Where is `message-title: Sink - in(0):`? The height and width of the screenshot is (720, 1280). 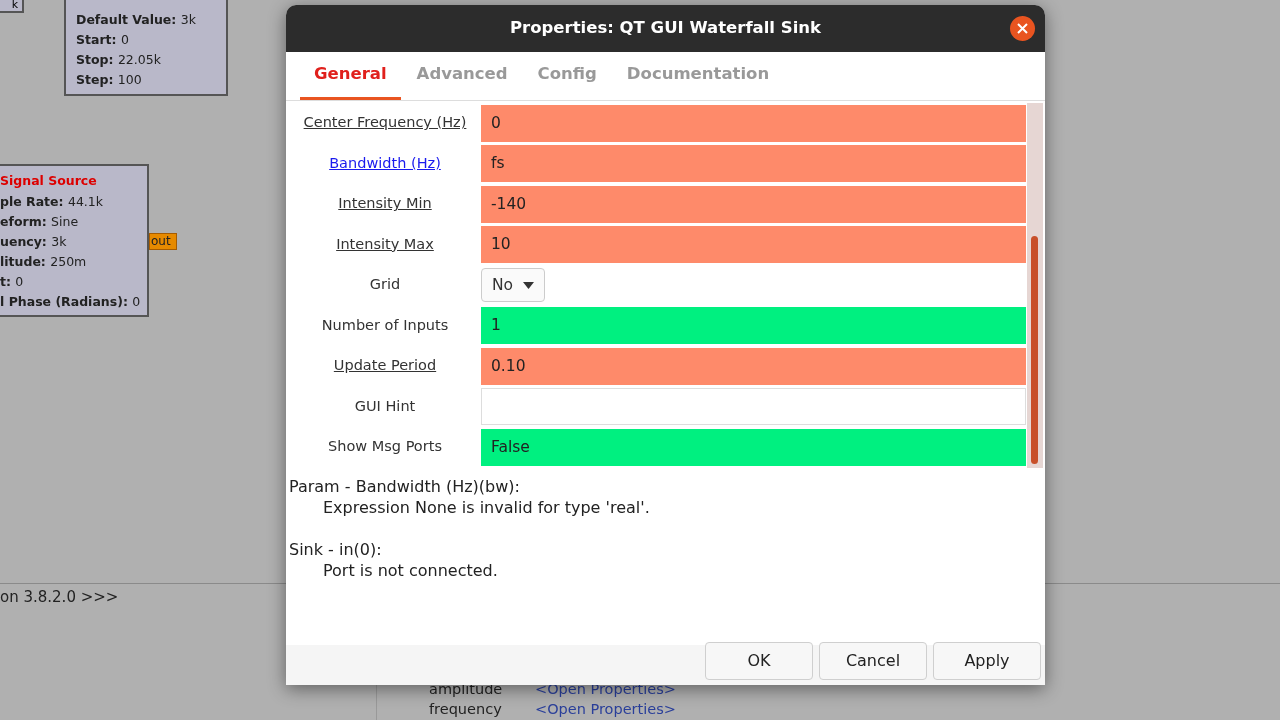 message-title: Sink - in(0): is located at coordinates (336, 549).